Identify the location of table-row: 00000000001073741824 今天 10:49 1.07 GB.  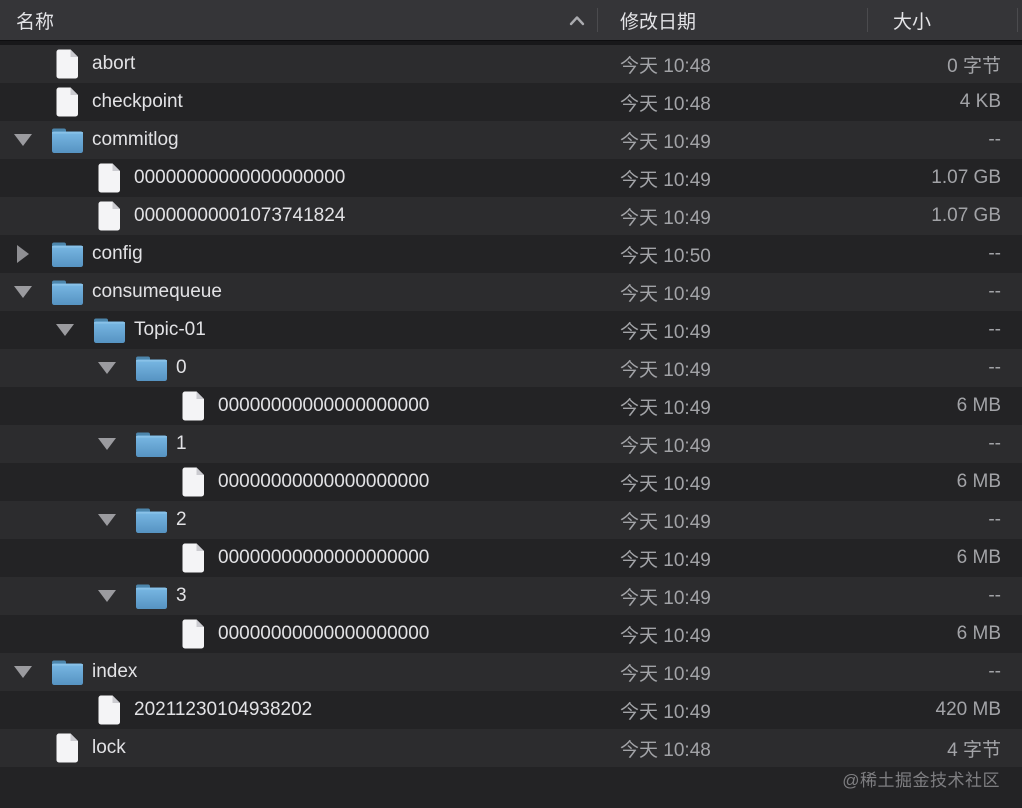
(511, 216).